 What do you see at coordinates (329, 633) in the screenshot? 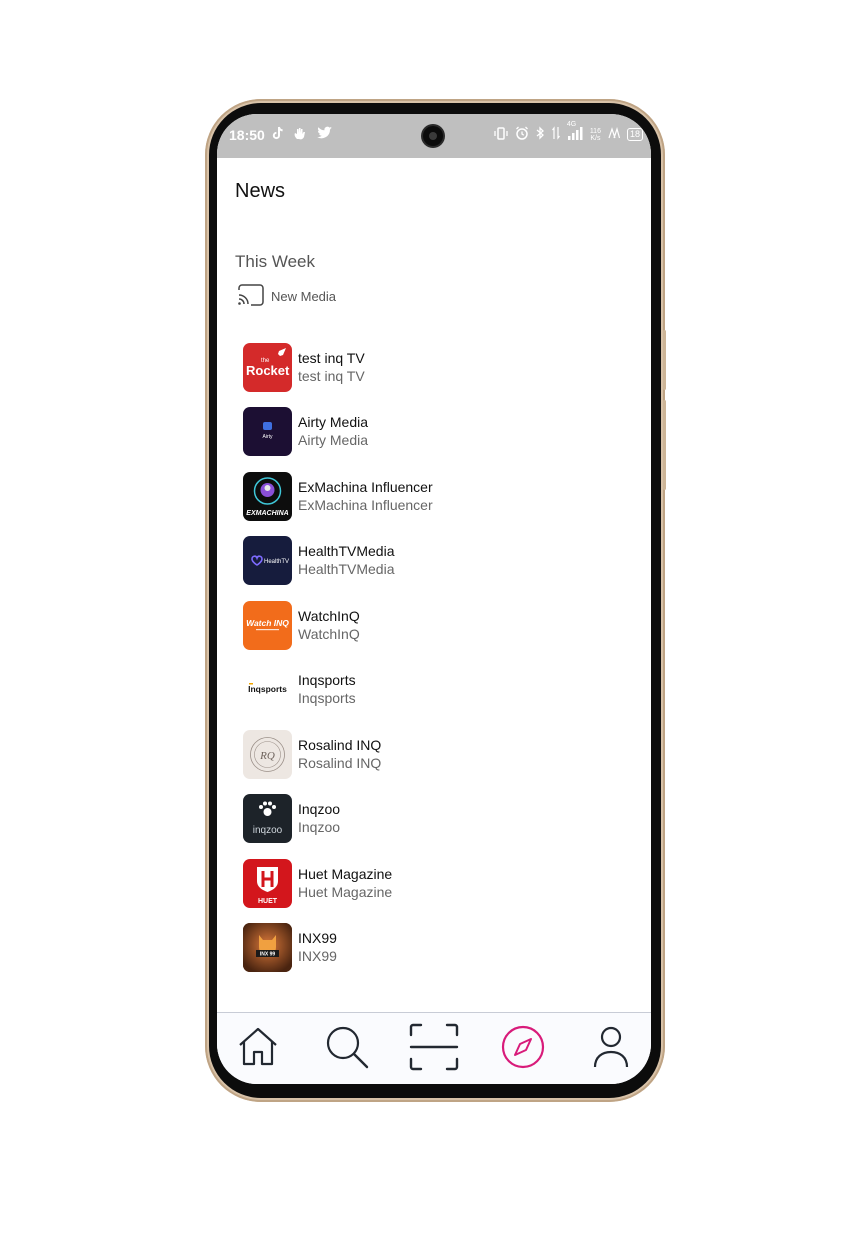
I see `channel-subtitle: WatchInQ` at bounding box center [329, 633].